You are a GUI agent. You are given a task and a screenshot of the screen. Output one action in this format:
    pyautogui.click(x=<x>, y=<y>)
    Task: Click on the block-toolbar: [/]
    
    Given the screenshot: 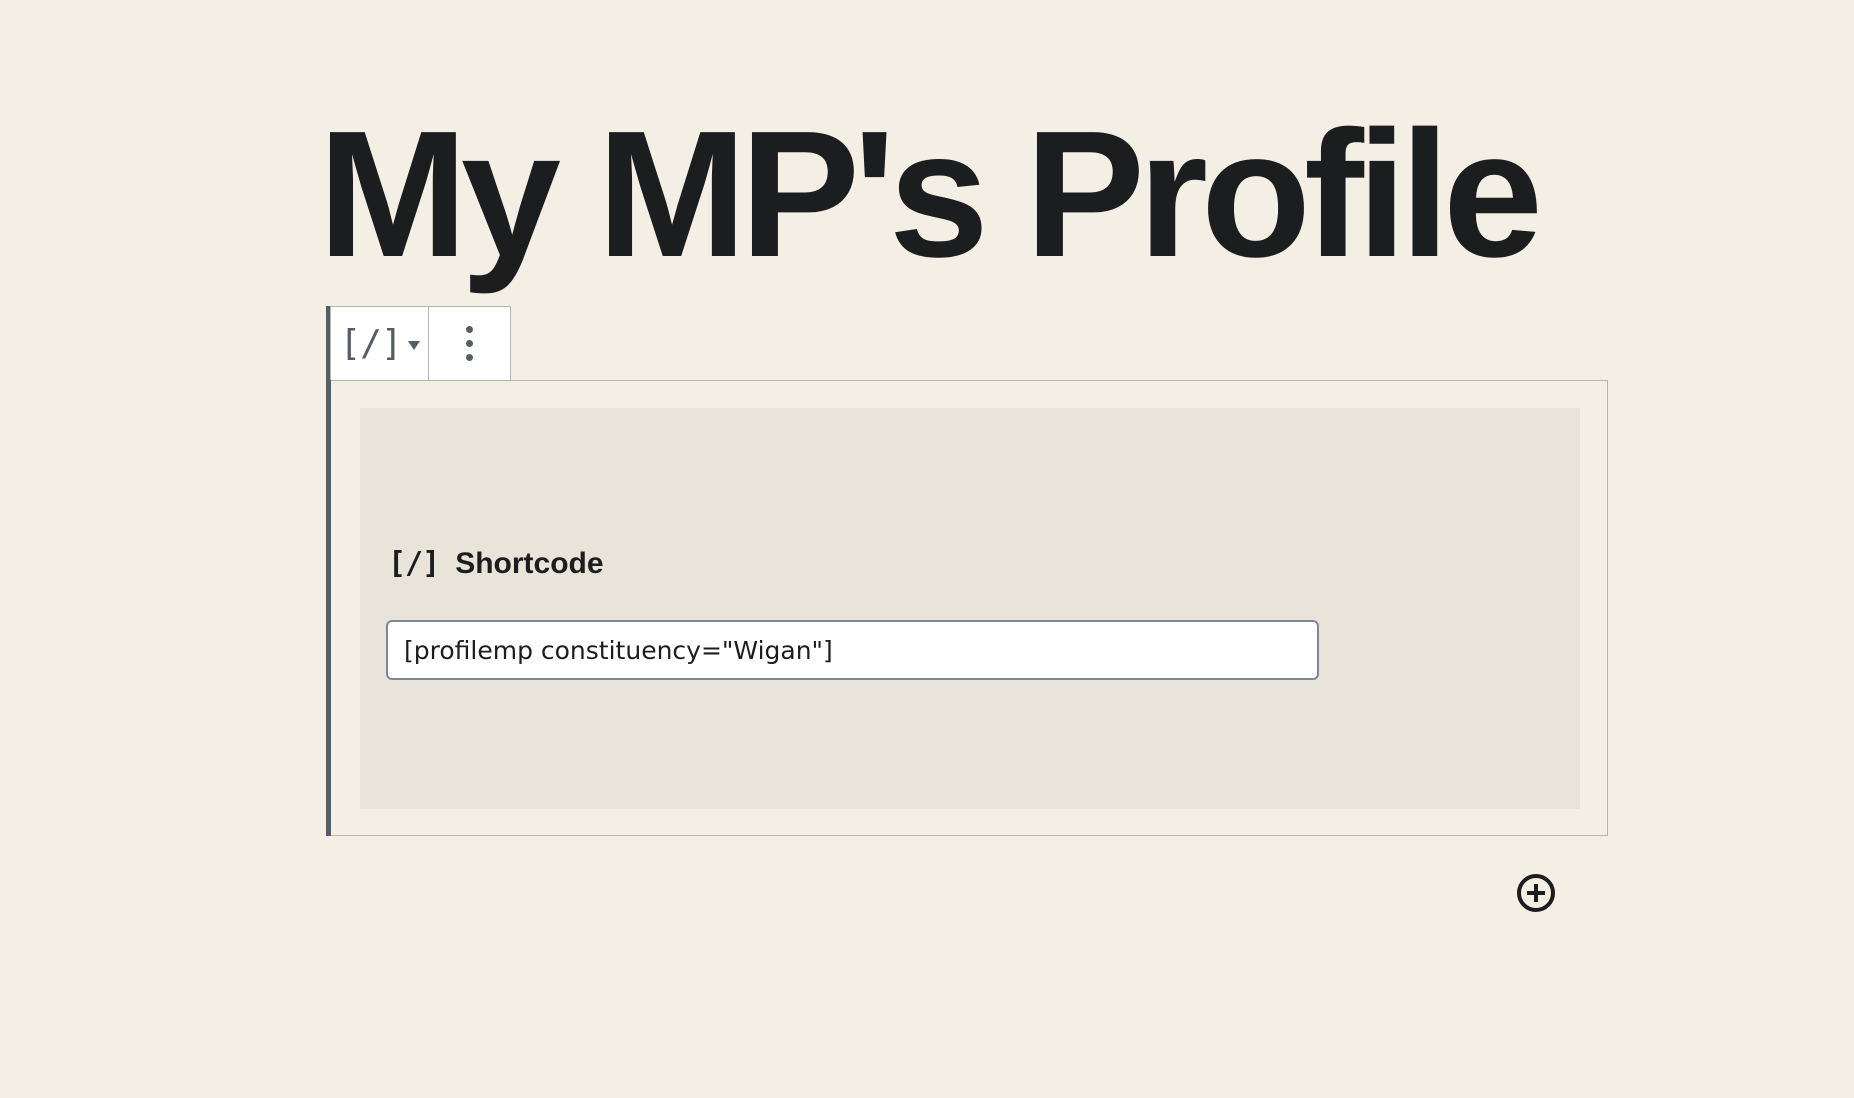 What is the action you would take?
    pyautogui.click(x=420, y=343)
    